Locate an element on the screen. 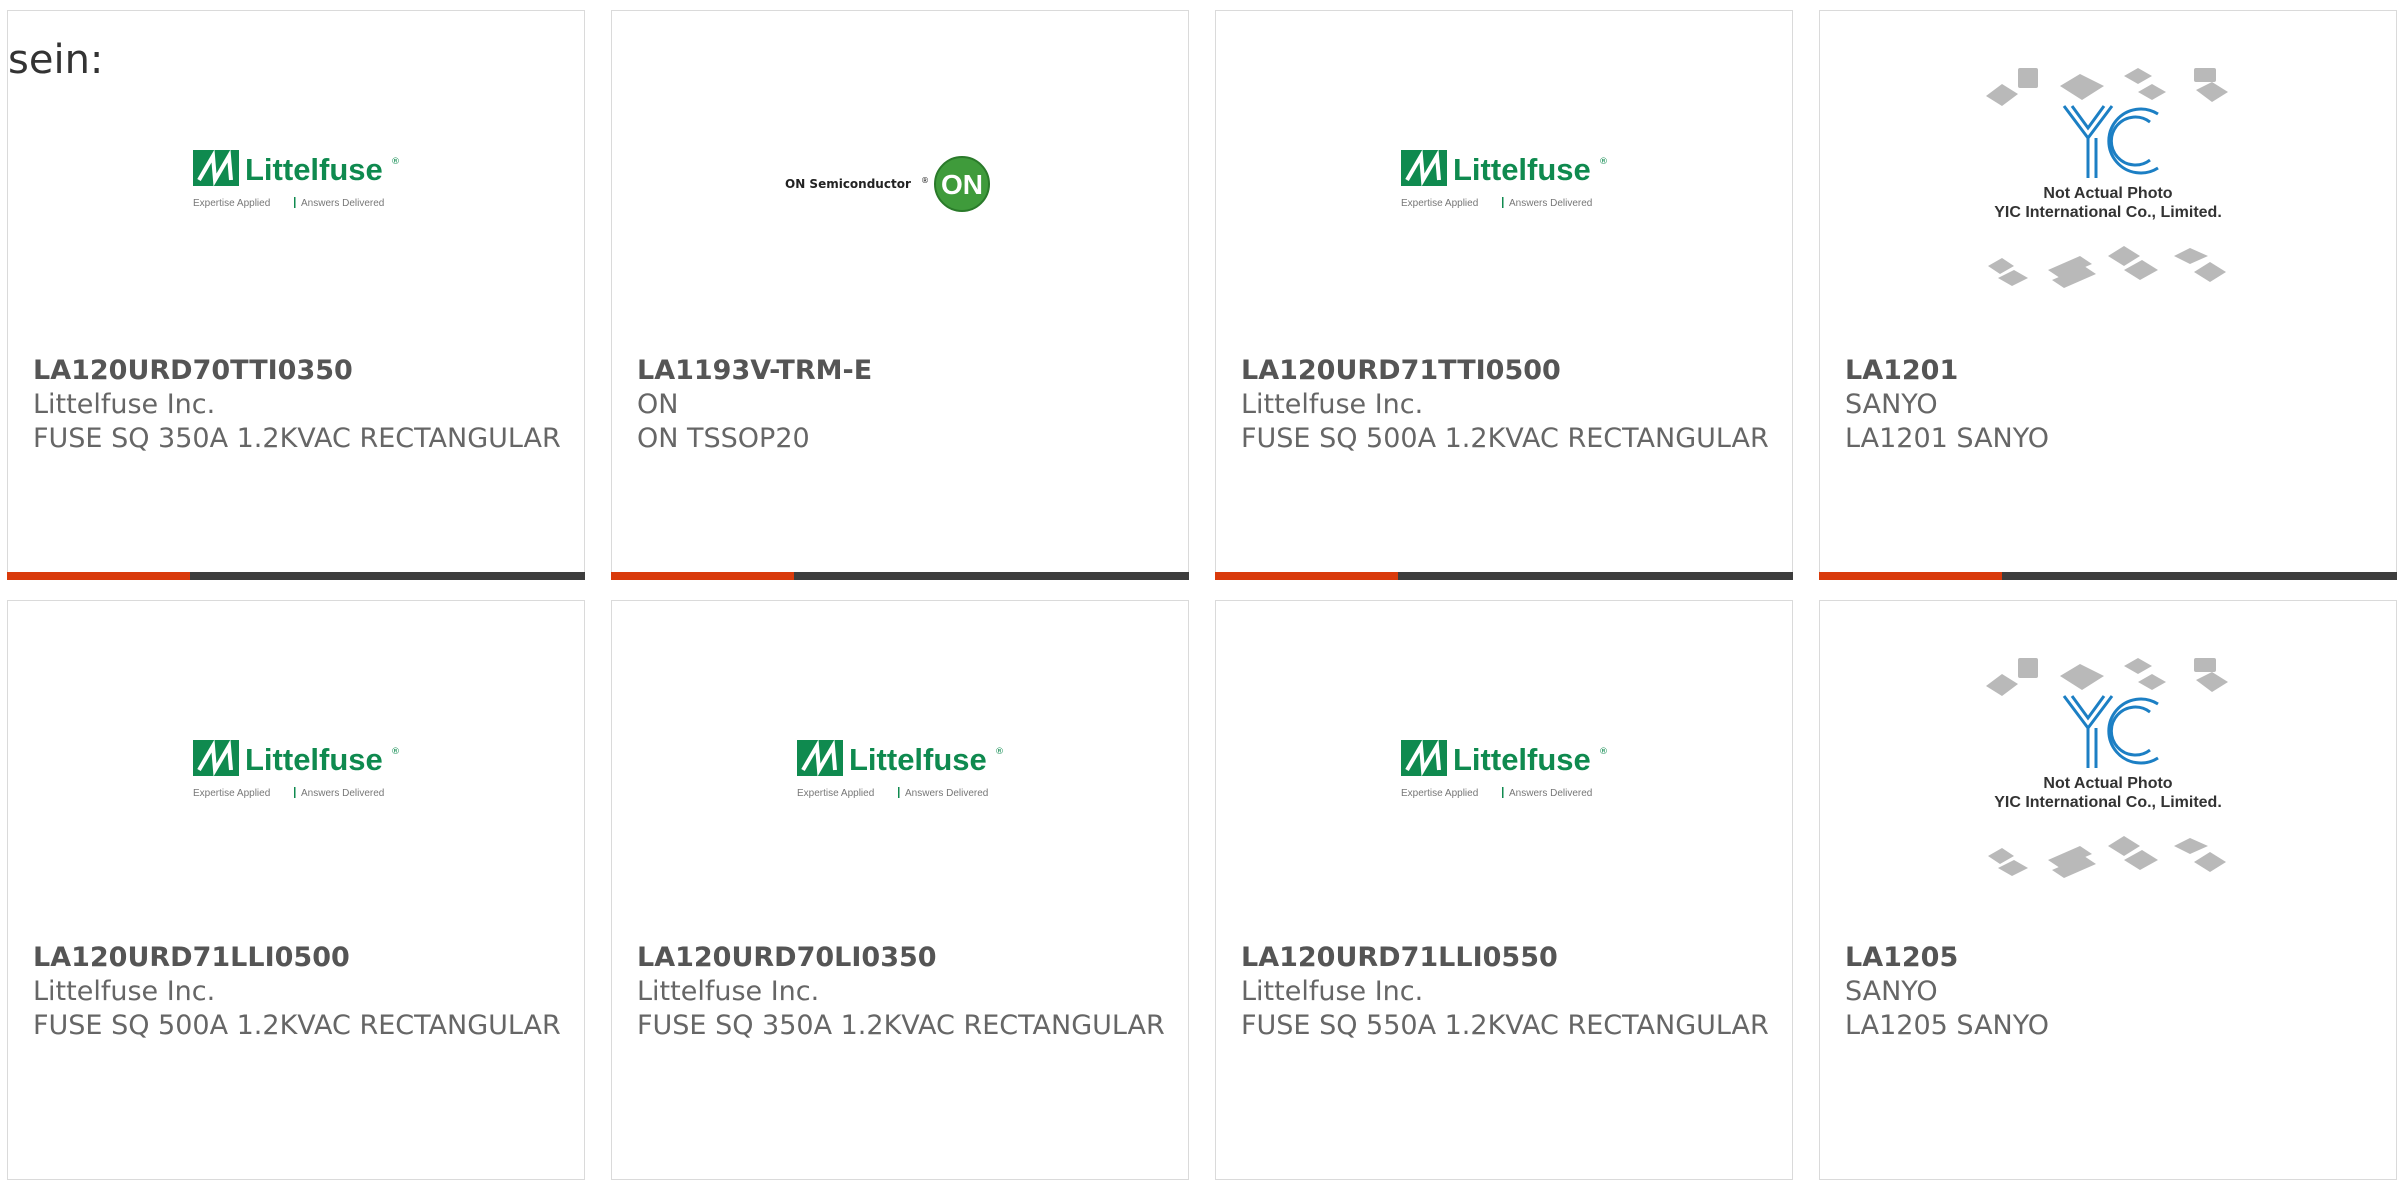 The image size is (2404, 1180). description: LA1205 SANYO is located at coordinates (1947, 1025).